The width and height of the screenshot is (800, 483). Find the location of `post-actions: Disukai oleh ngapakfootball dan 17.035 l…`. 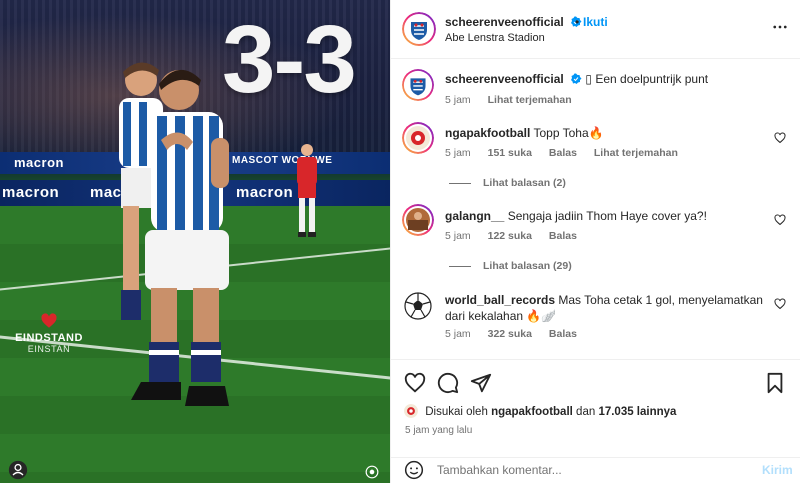

post-actions: Disukai oleh ngapakfootball dan 17.035 l… is located at coordinates (595, 407).